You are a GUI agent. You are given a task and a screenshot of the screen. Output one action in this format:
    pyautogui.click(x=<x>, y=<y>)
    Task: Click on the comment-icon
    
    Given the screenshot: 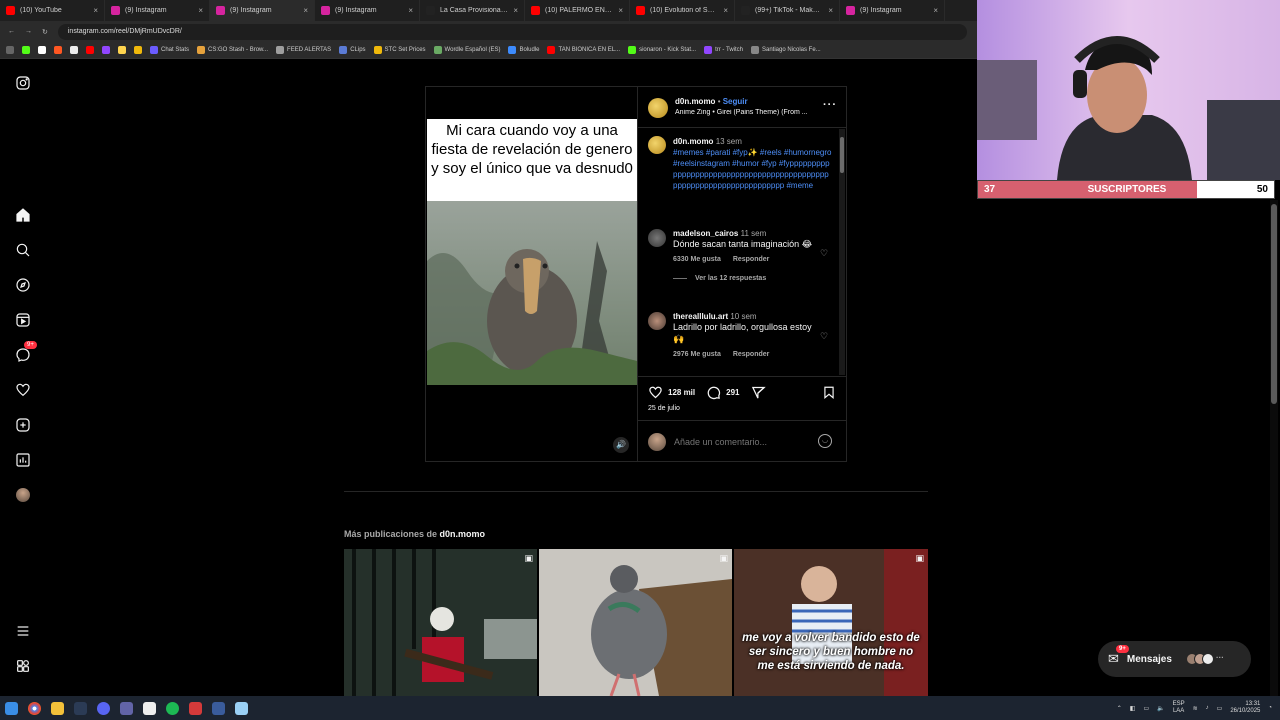 What is the action you would take?
    pyautogui.click(x=713, y=392)
    